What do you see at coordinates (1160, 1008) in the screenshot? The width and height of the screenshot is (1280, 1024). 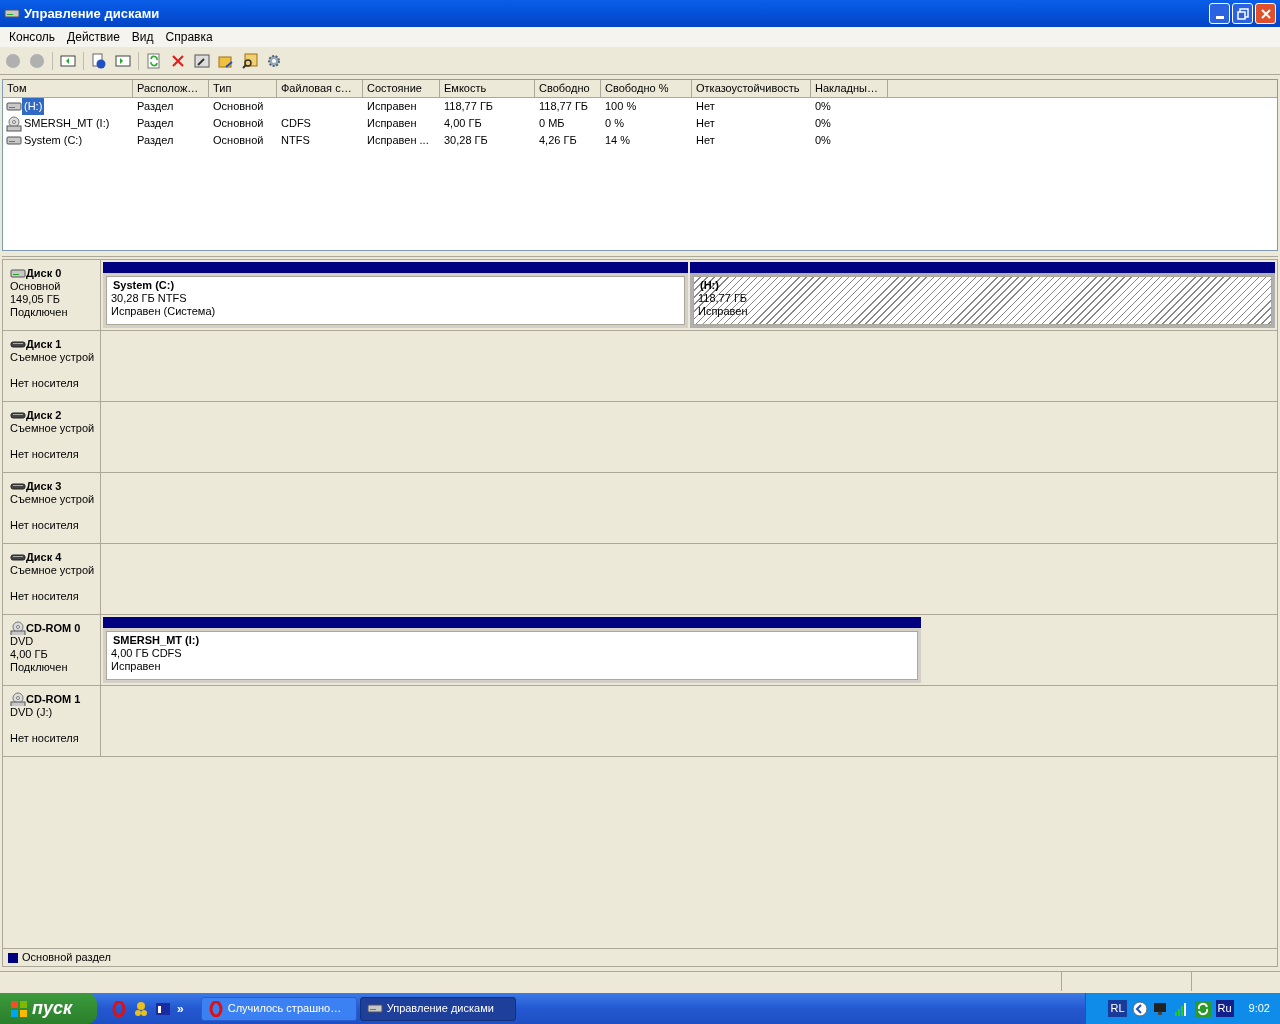 I see `network-monitor-icon` at bounding box center [1160, 1008].